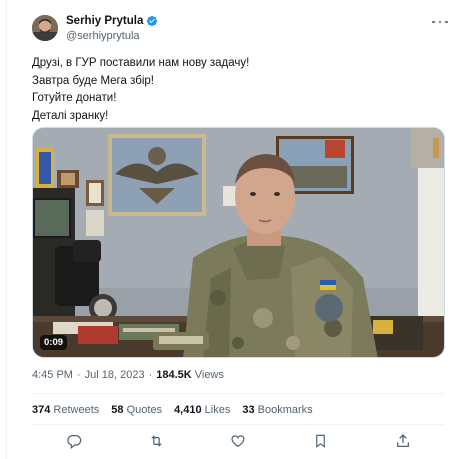 Image resolution: width=474 pixels, height=459 pixels. What do you see at coordinates (52, 375) in the screenshot?
I see `tweet-time: 4:45 PM` at bounding box center [52, 375].